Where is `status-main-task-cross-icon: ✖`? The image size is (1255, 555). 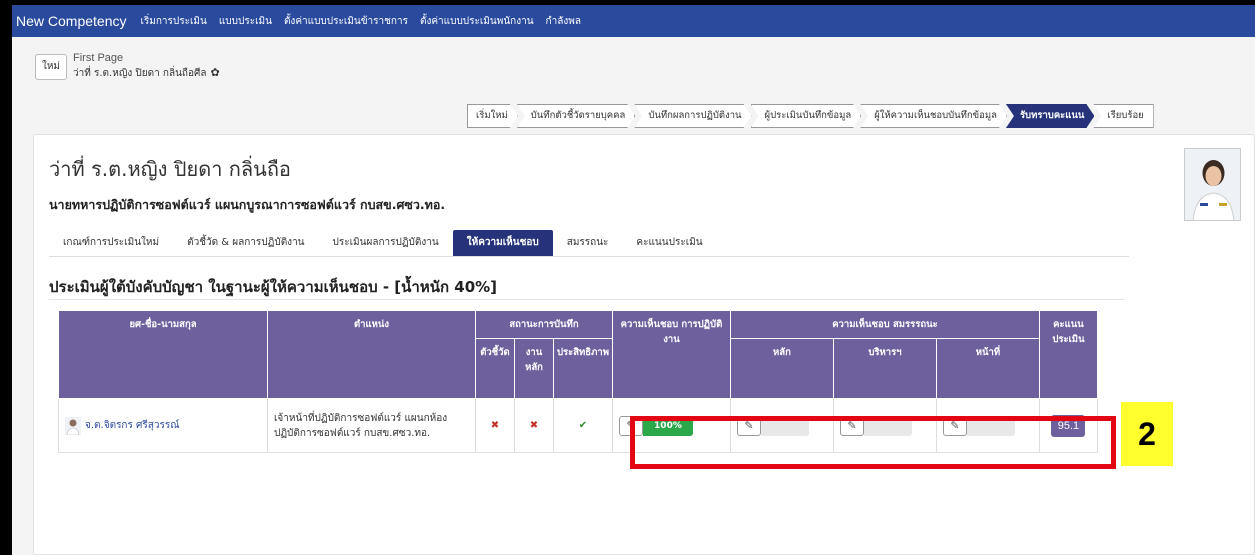 status-main-task-cross-icon: ✖ is located at coordinates (534, 425).